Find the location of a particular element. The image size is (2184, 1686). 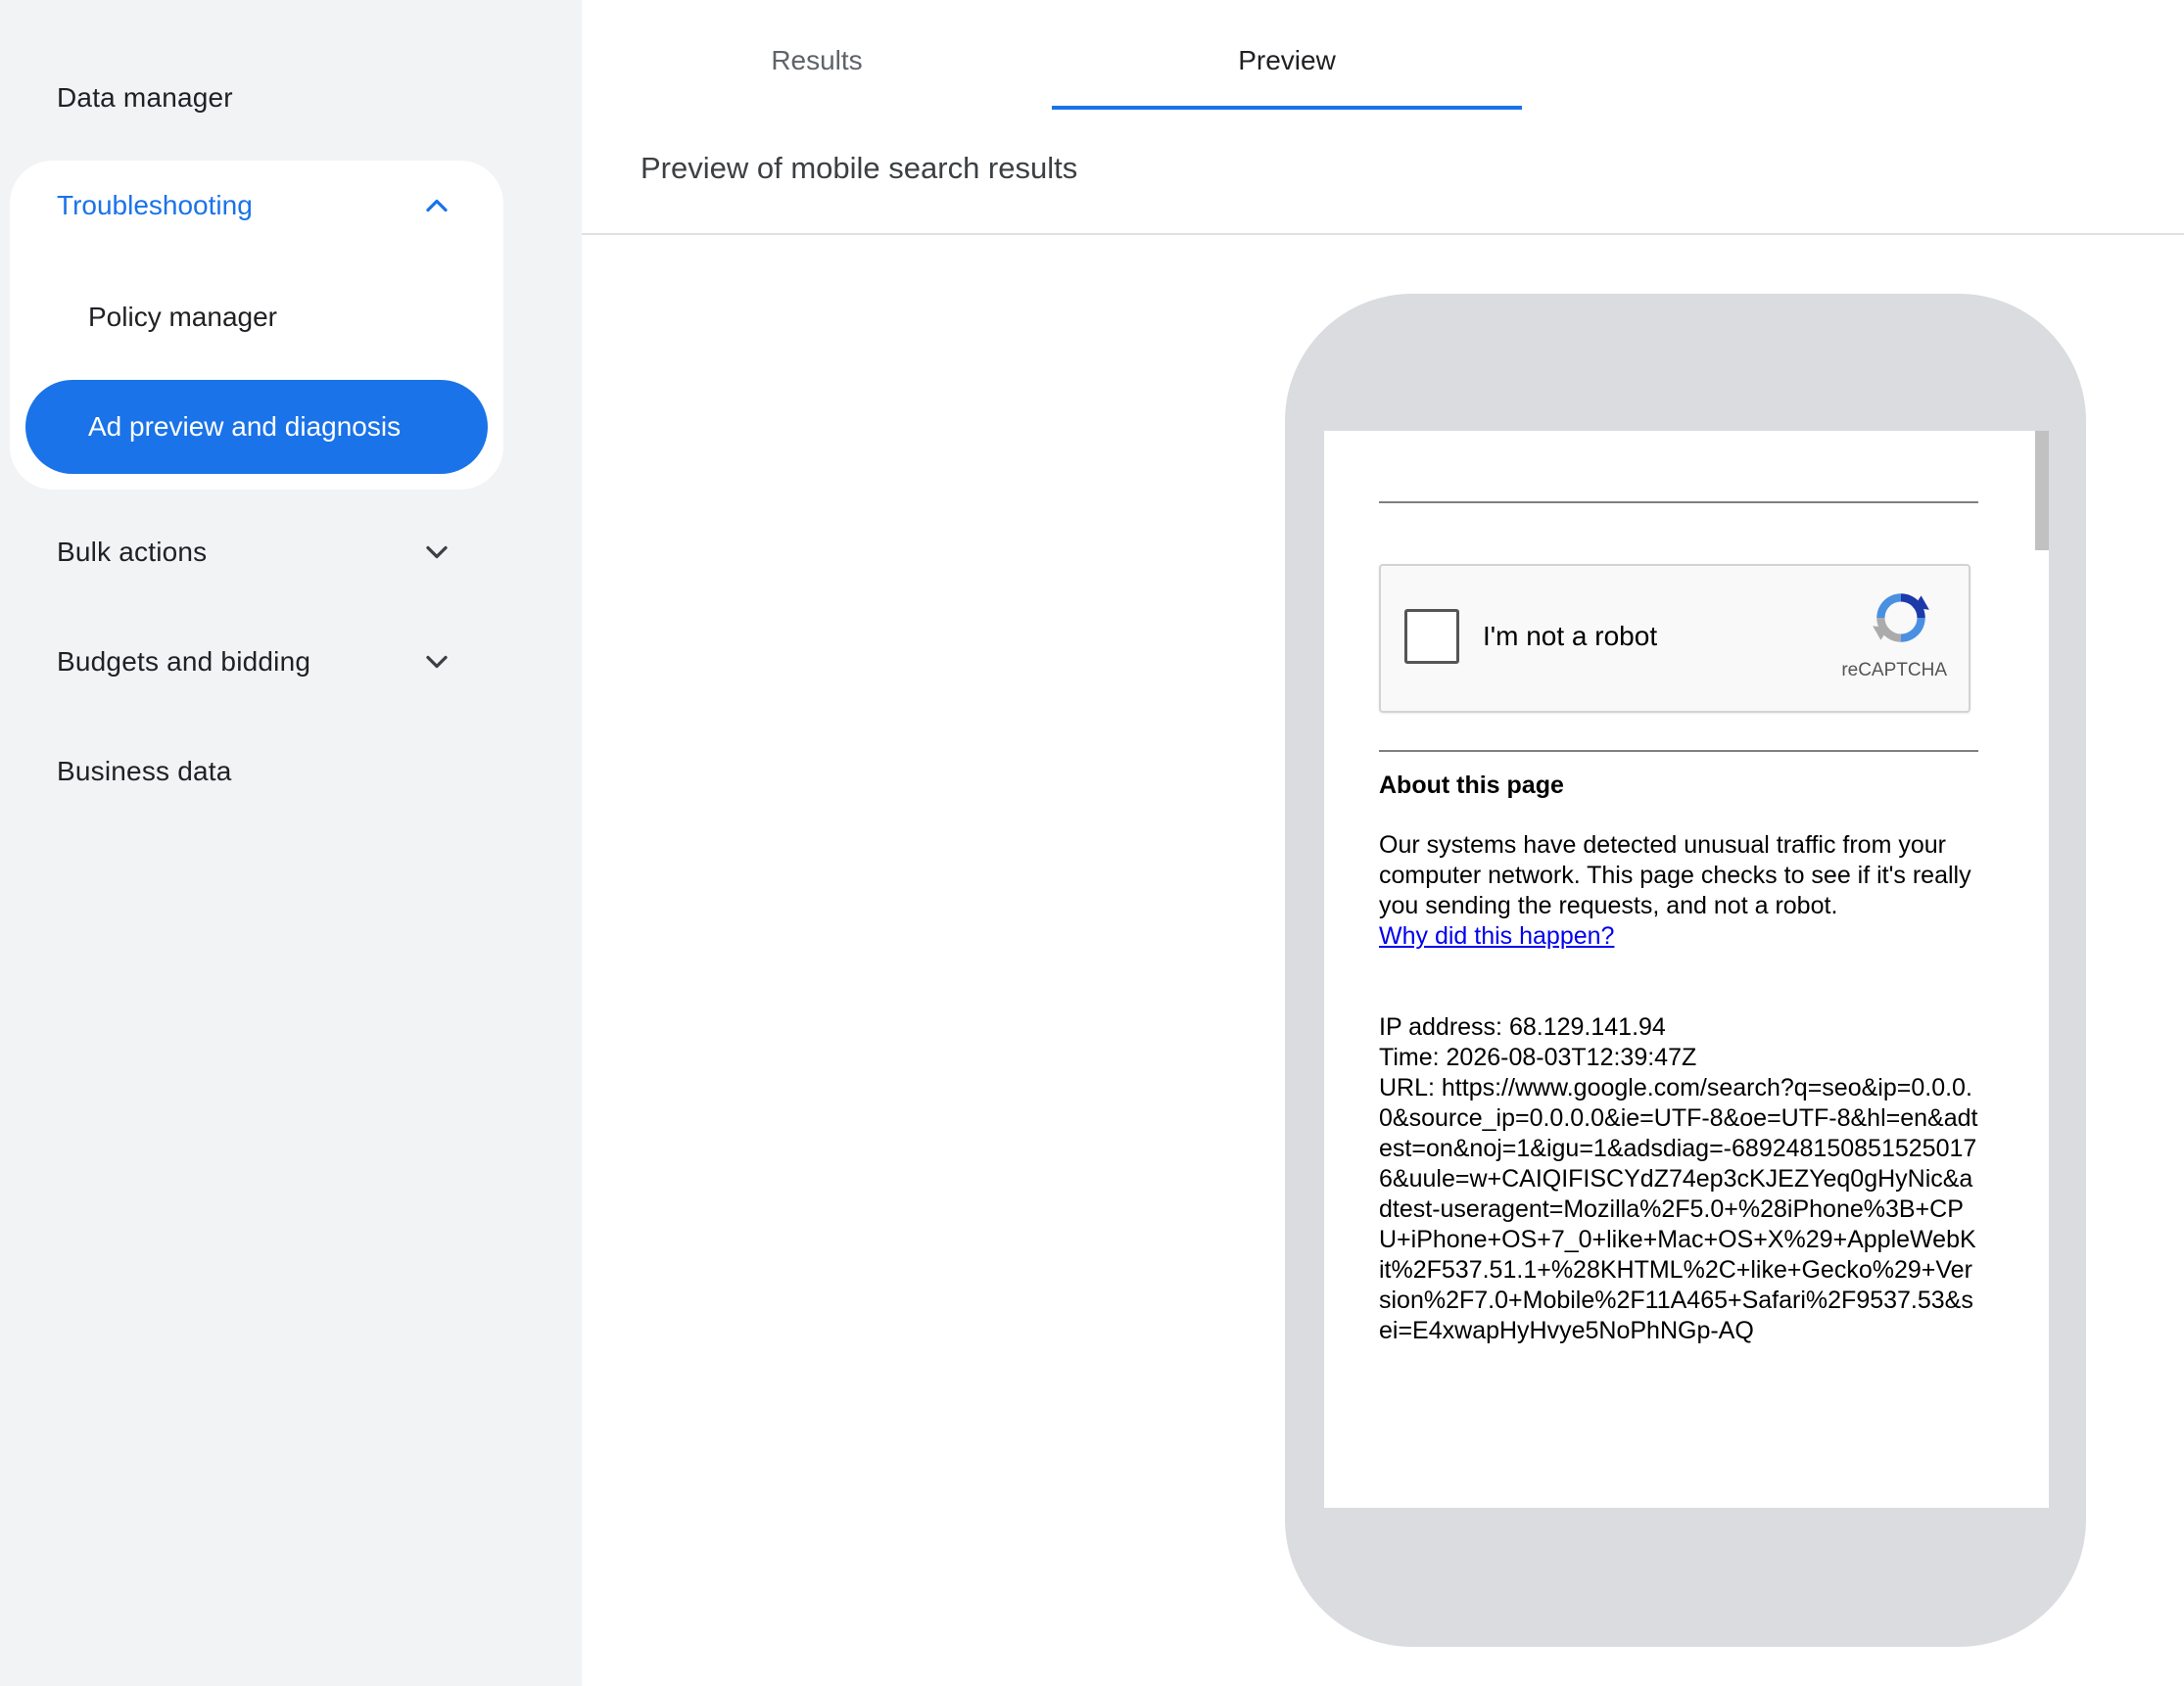

tab-label: Results is located at coordinates (817, 60).